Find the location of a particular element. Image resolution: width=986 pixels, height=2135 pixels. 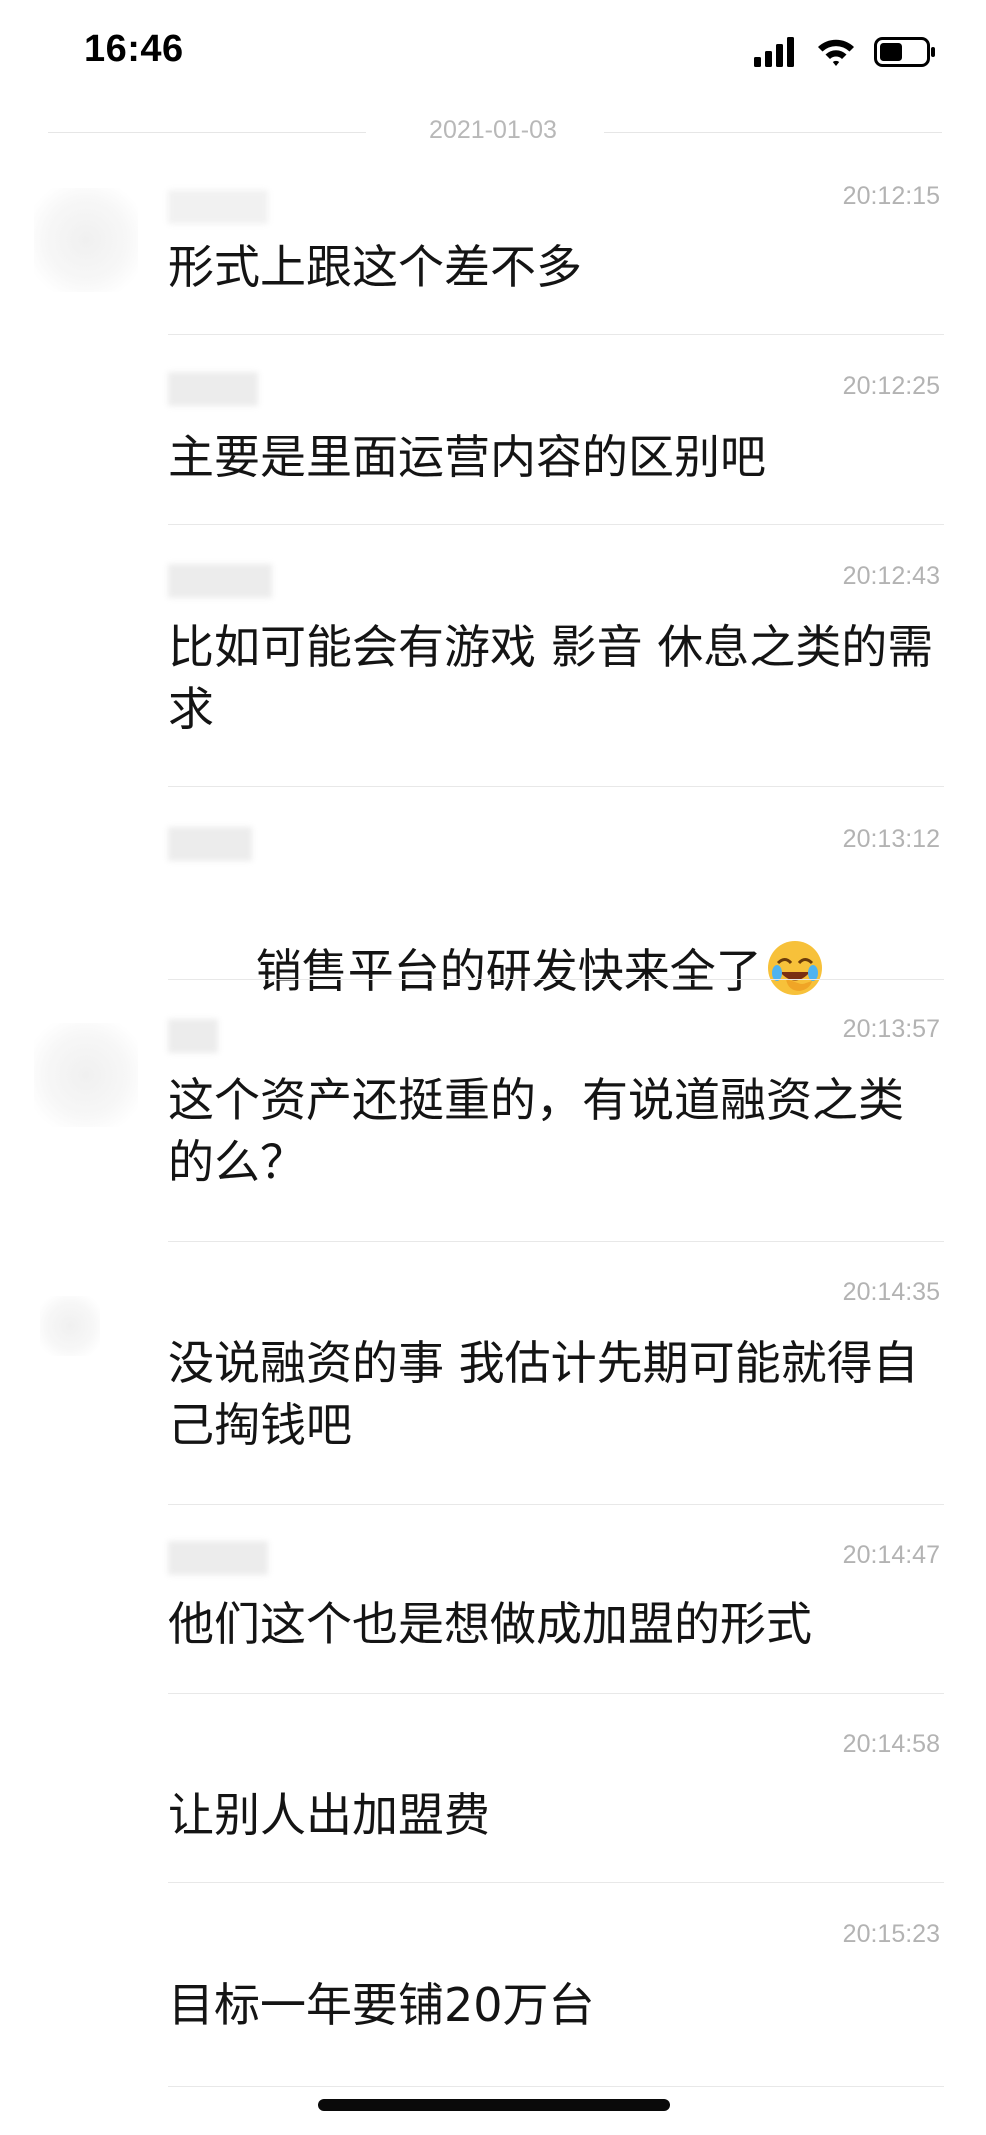

date-label: 2021-01-03 is located at coordinates (493, 130).